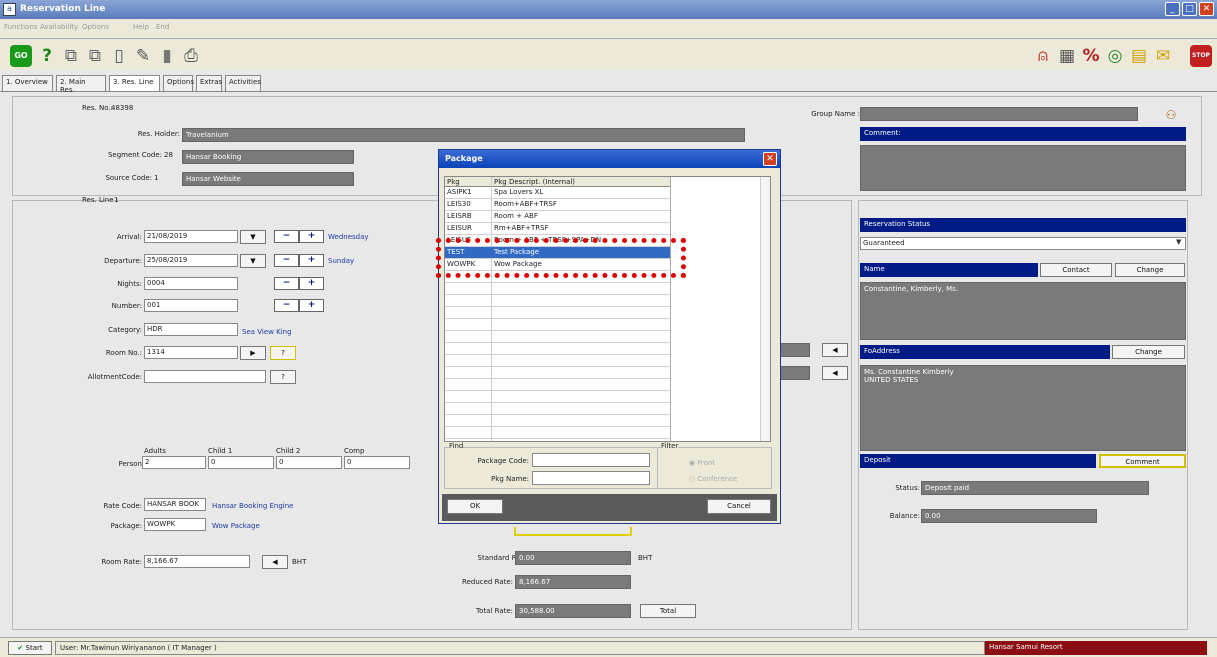 The image size is (1217, 657). What do you see at coordinates (191, 236) in the screenshot?
I see `arrival-input: 21/08/2019` at bounding box center [191, 236].